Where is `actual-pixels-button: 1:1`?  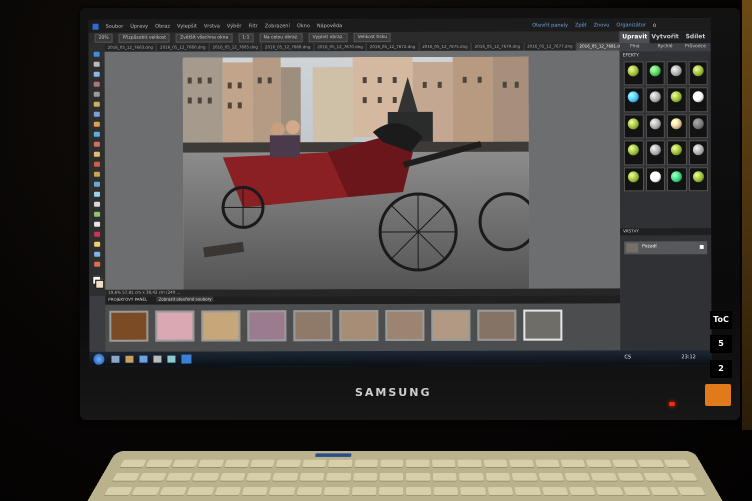 actual-pixels-button: 1:1 is located at coordinates (246, 38).